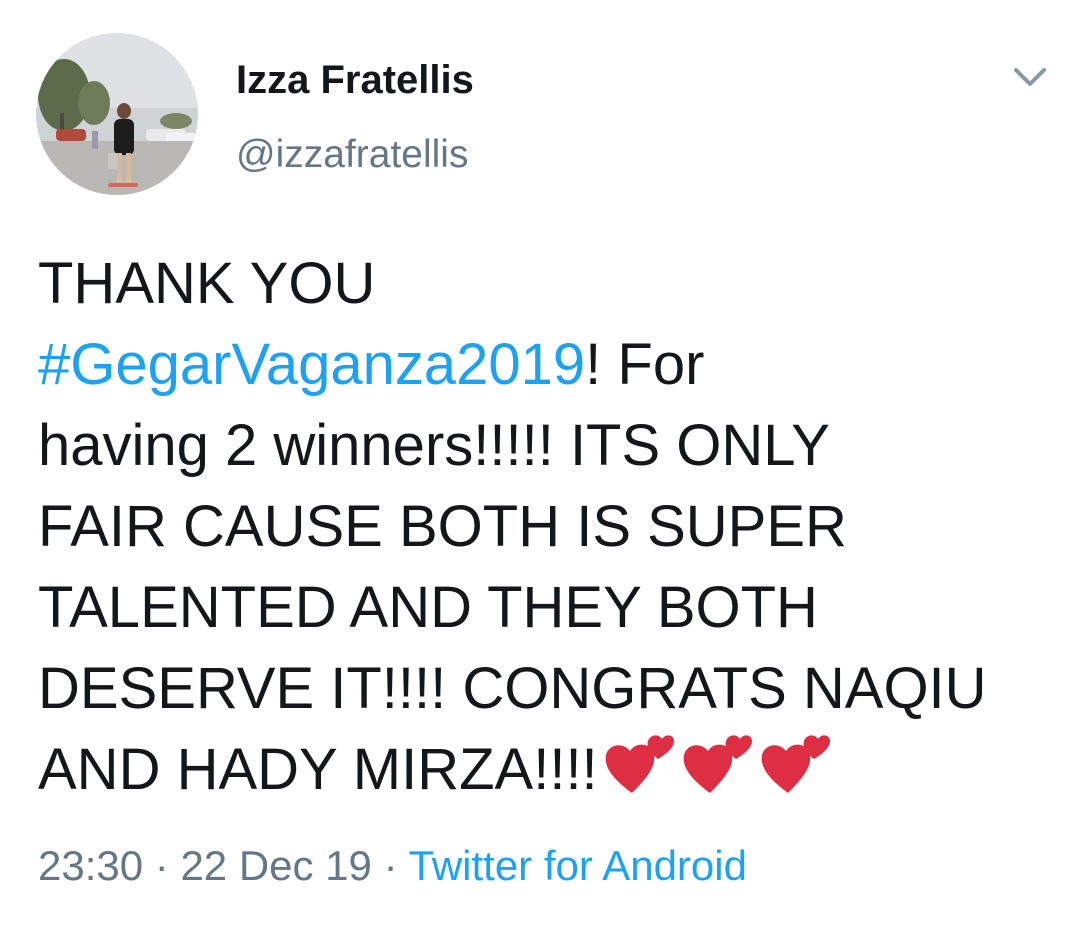  What do you see at coordinates (434, 445) in the screenshot?
I see `tweet-line: having 2 winners!!!!! ITS ONLY` at bounding box center [434, 445].